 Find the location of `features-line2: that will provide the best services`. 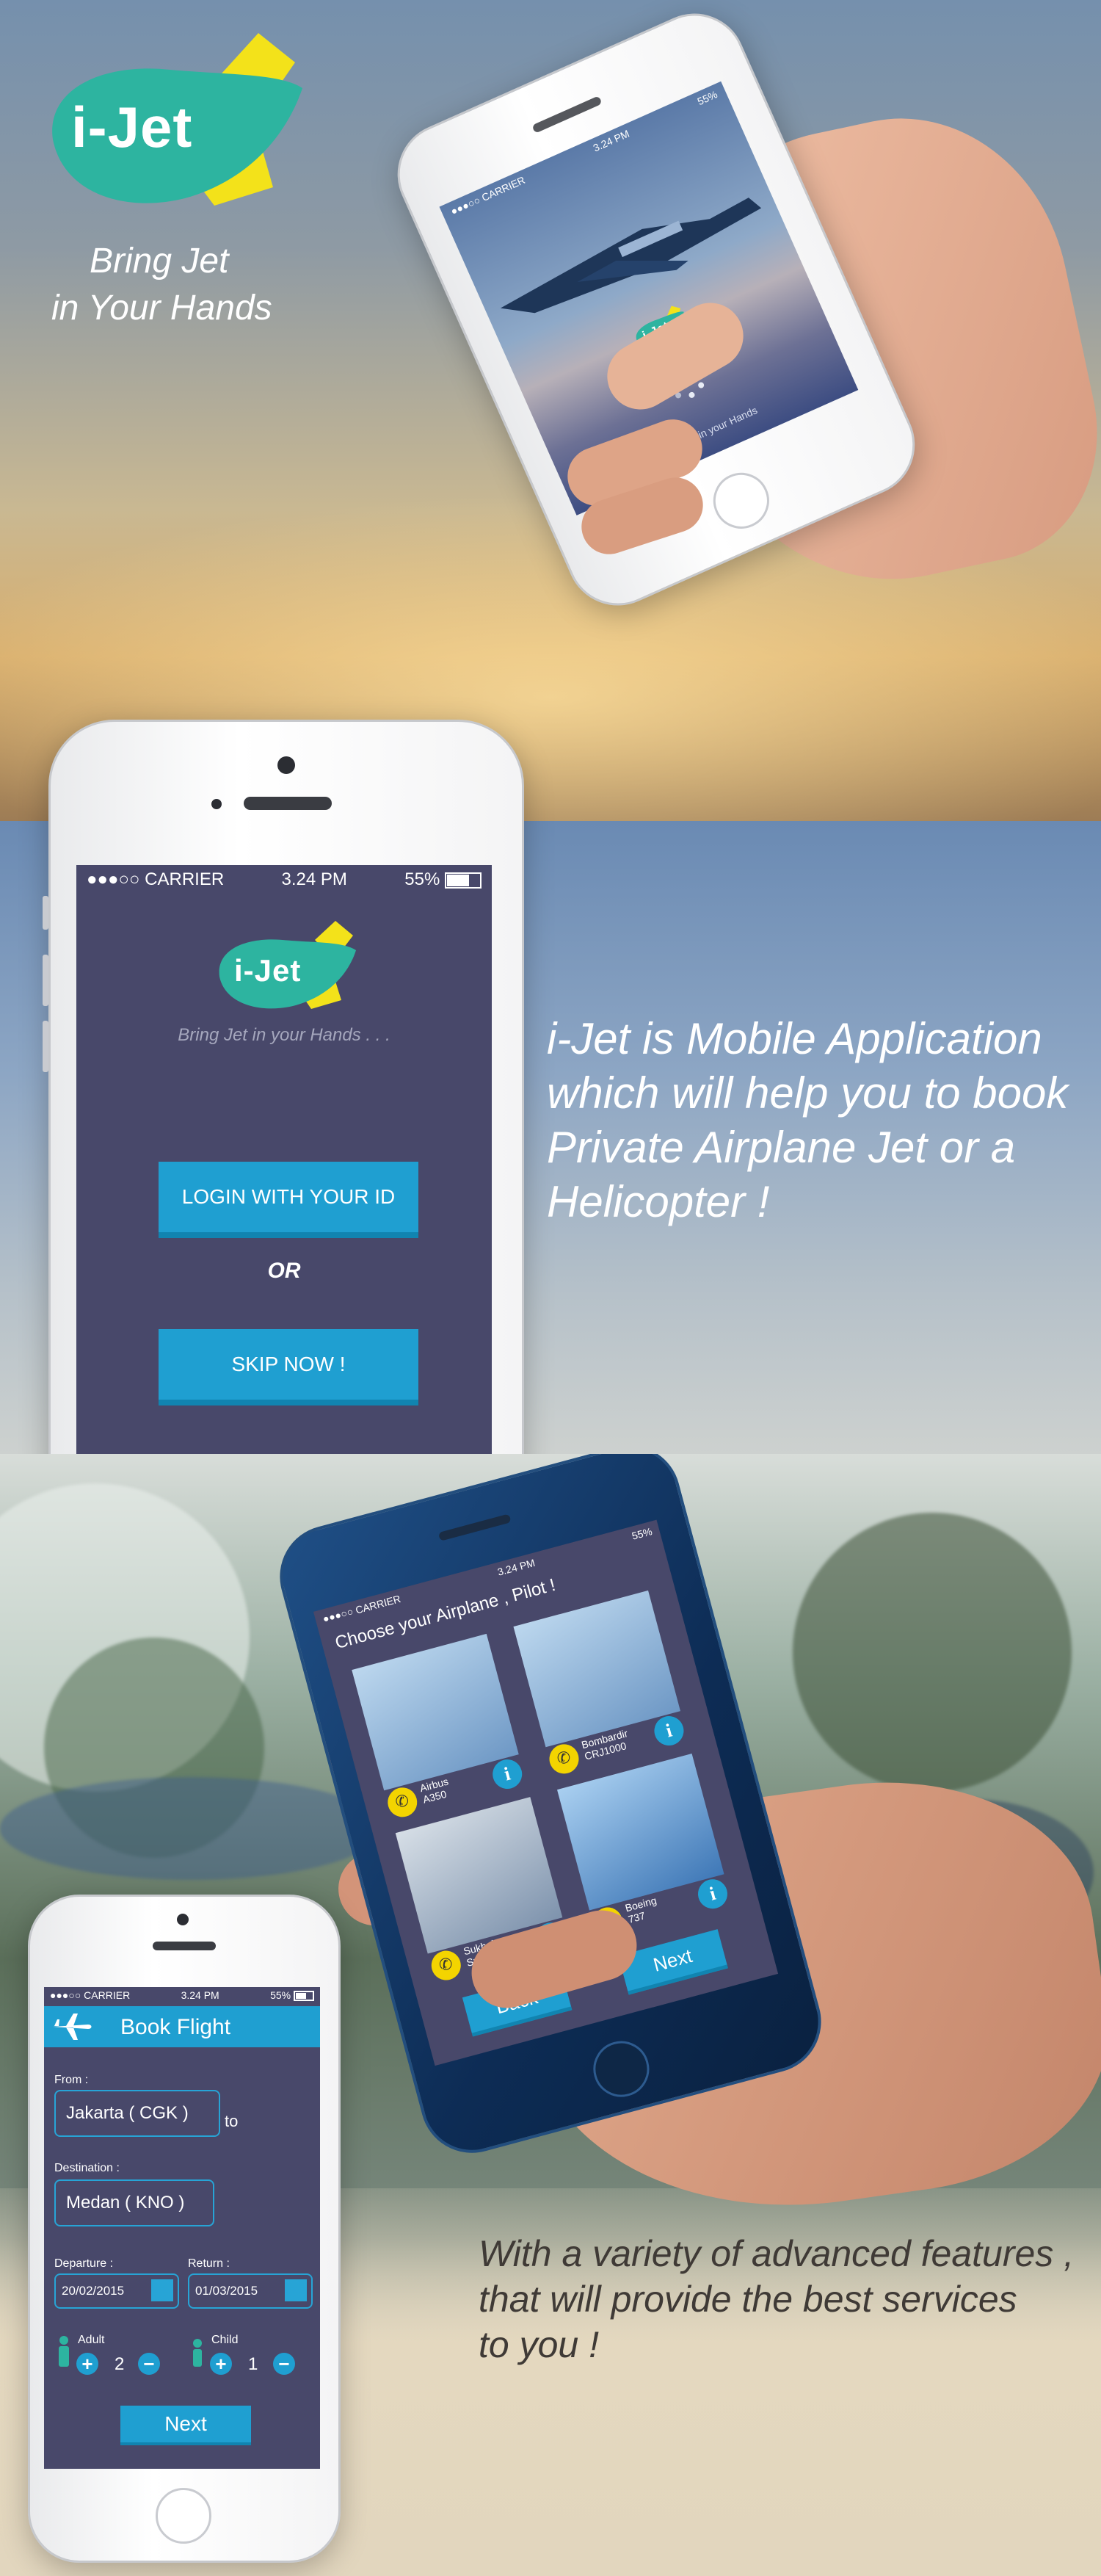

features-line2: that will provide the best services is located at coordinates (748, 2299).